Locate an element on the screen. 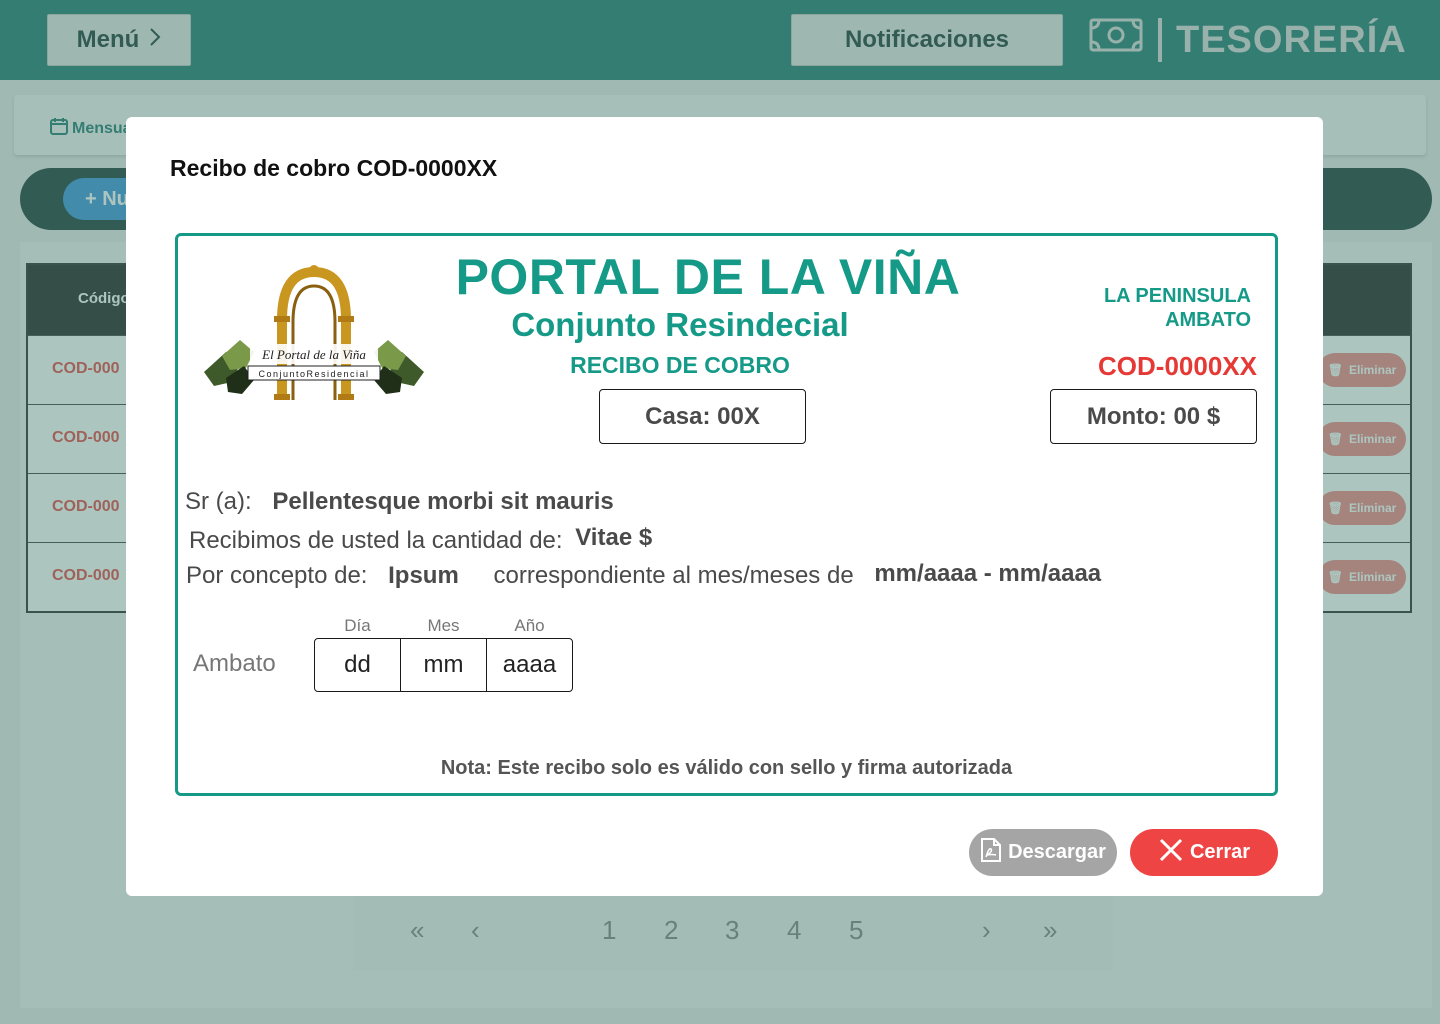  doc-type: RECIBO DE COBRO is located at coordinates (680, 365).